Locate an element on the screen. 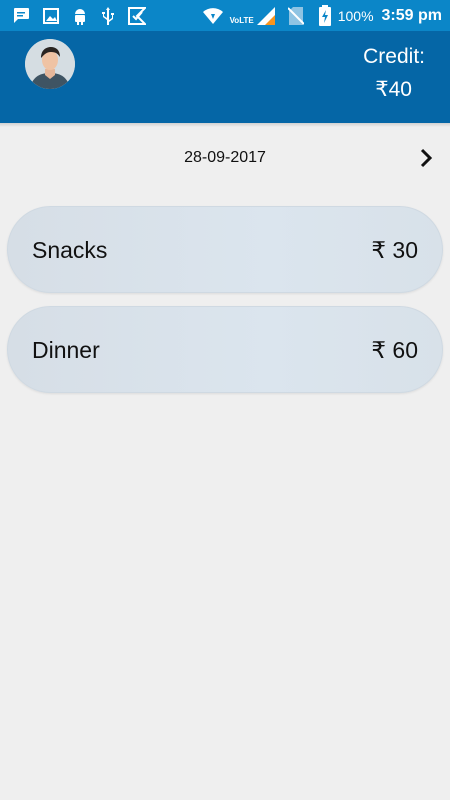  header-divider is located at coordinates (225, 125).